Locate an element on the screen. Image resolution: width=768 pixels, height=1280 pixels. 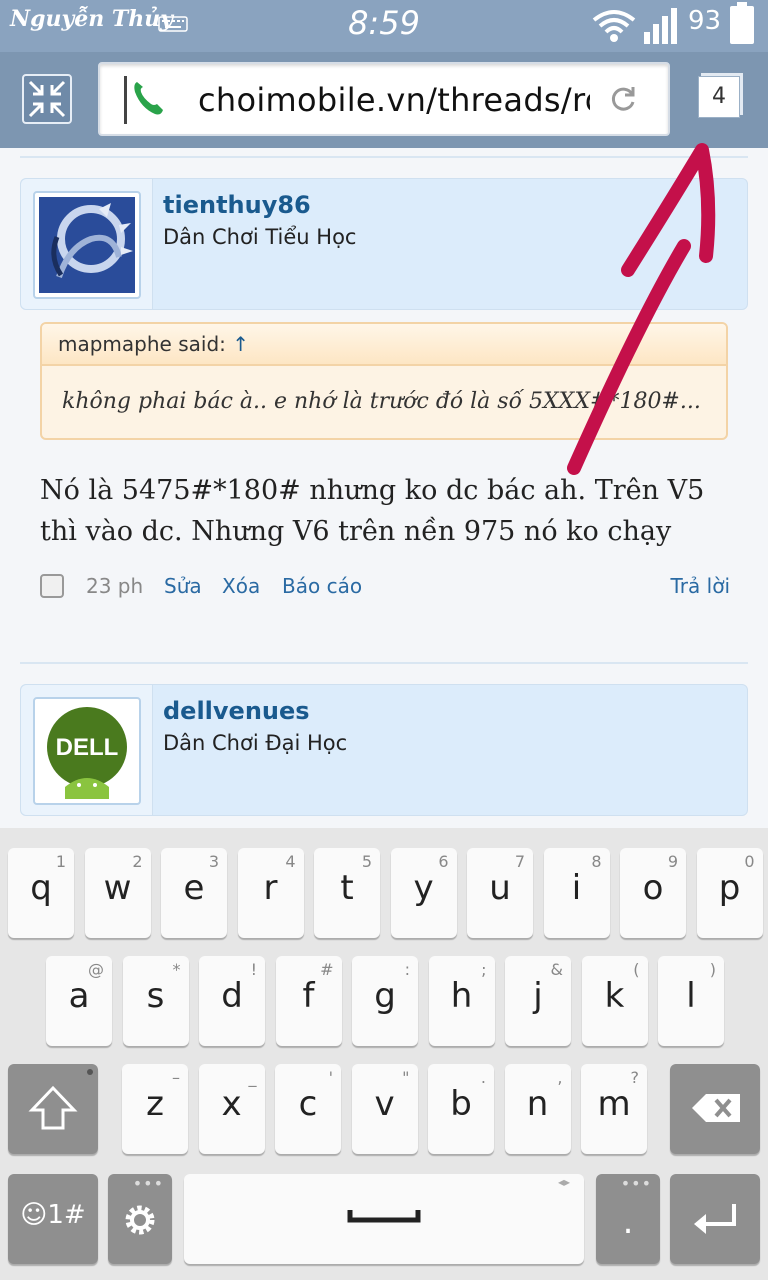
key-s: * s is located at coordinates (155, 1001).